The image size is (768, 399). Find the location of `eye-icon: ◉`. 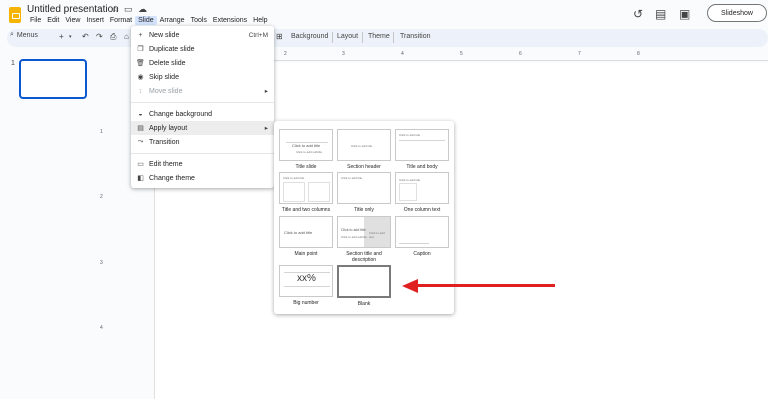

eye-icon: ◉ is located at coordinates (140, 77).